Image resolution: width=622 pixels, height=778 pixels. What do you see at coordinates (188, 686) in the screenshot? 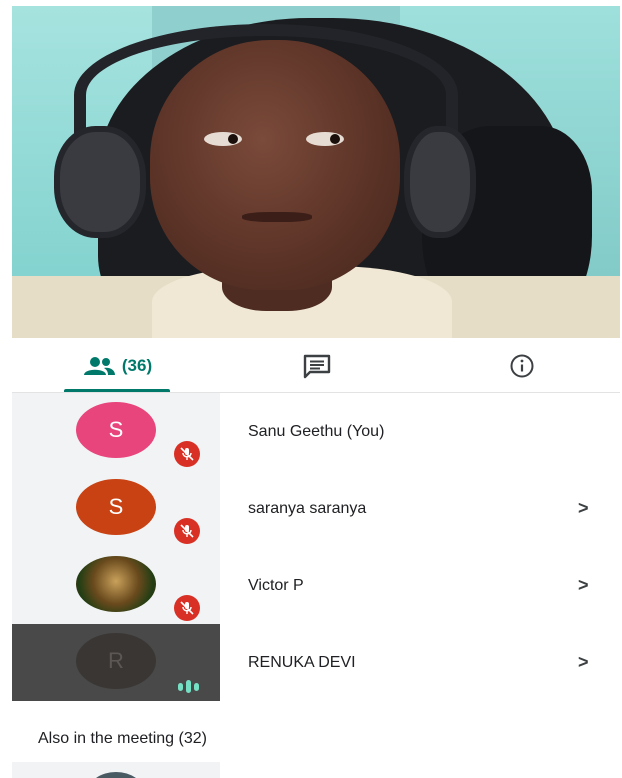
I see `speaking-indicator-icon` at bounding box center [188, 686].